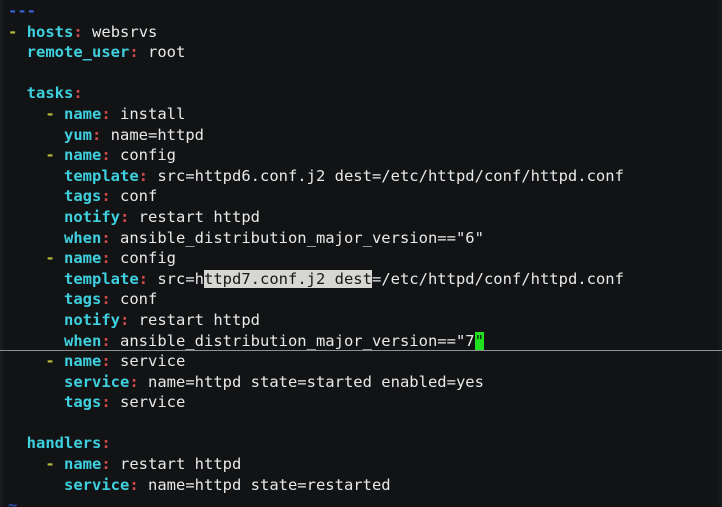 The image size is (722, 507). Describe the element at coordinates (361, 443) in the screenshot. I see `editor-line: handlers:` at that location.